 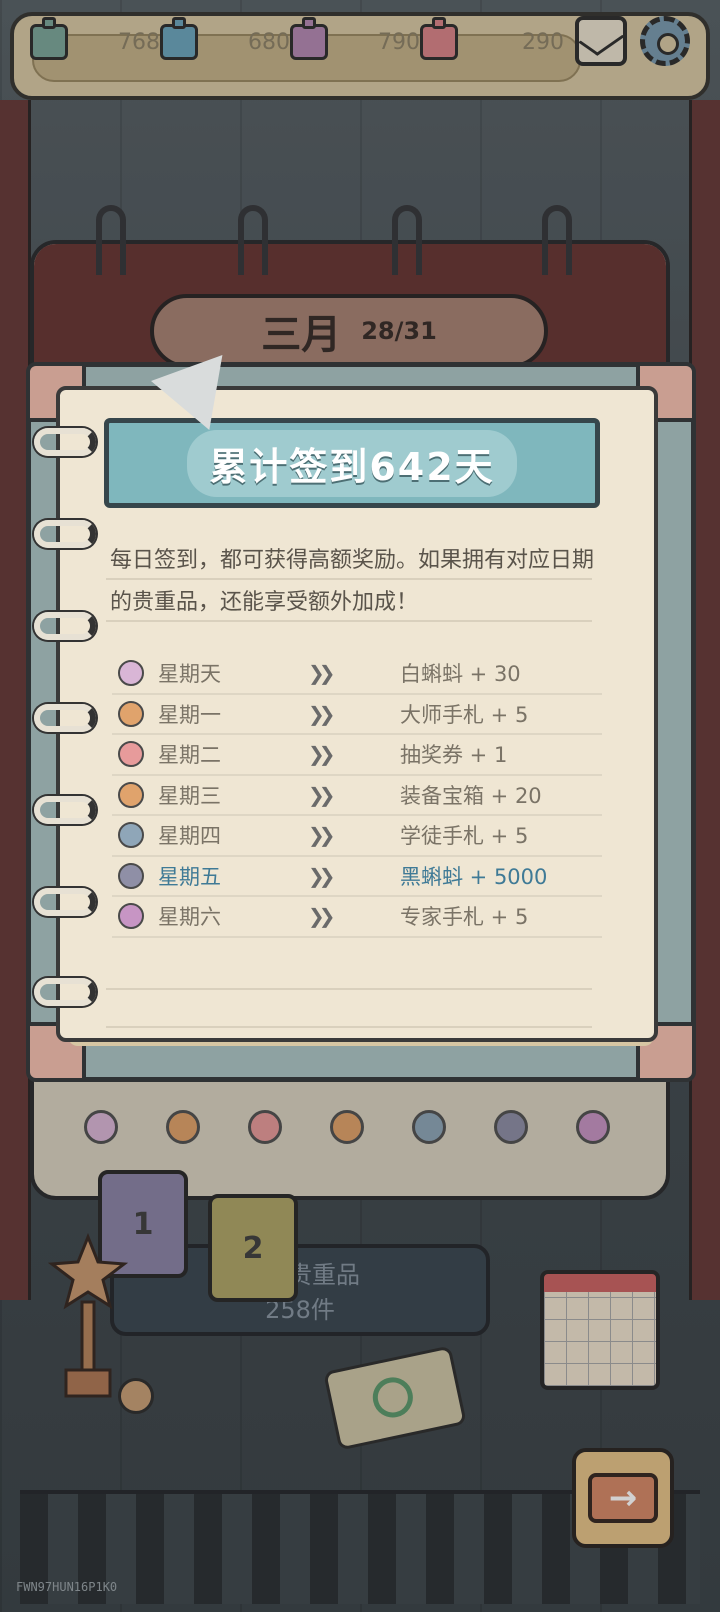 What do you see at coordinates (464, 714) in the screenshot?
I see `reward-label: 大师手札 + 5` at bounding box center [464, 714].